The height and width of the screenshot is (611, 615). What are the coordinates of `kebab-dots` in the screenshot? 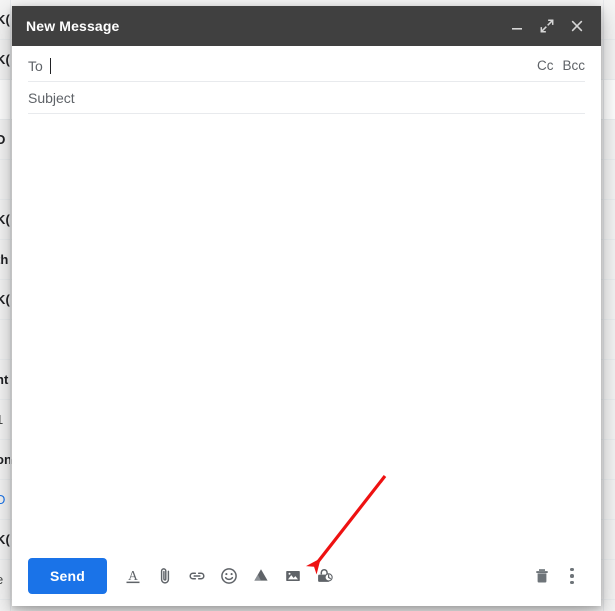 It's located at (572, 576).